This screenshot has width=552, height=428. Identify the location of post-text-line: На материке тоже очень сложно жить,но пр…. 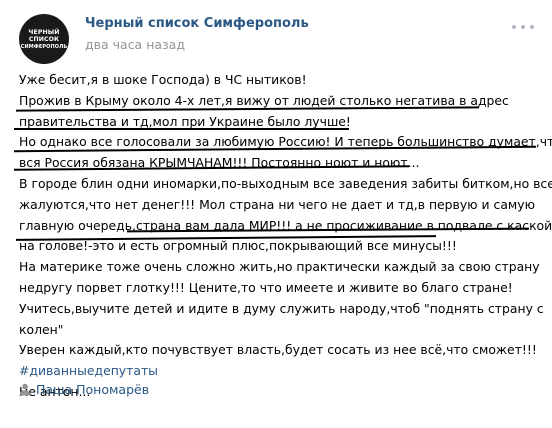
(279, 267).